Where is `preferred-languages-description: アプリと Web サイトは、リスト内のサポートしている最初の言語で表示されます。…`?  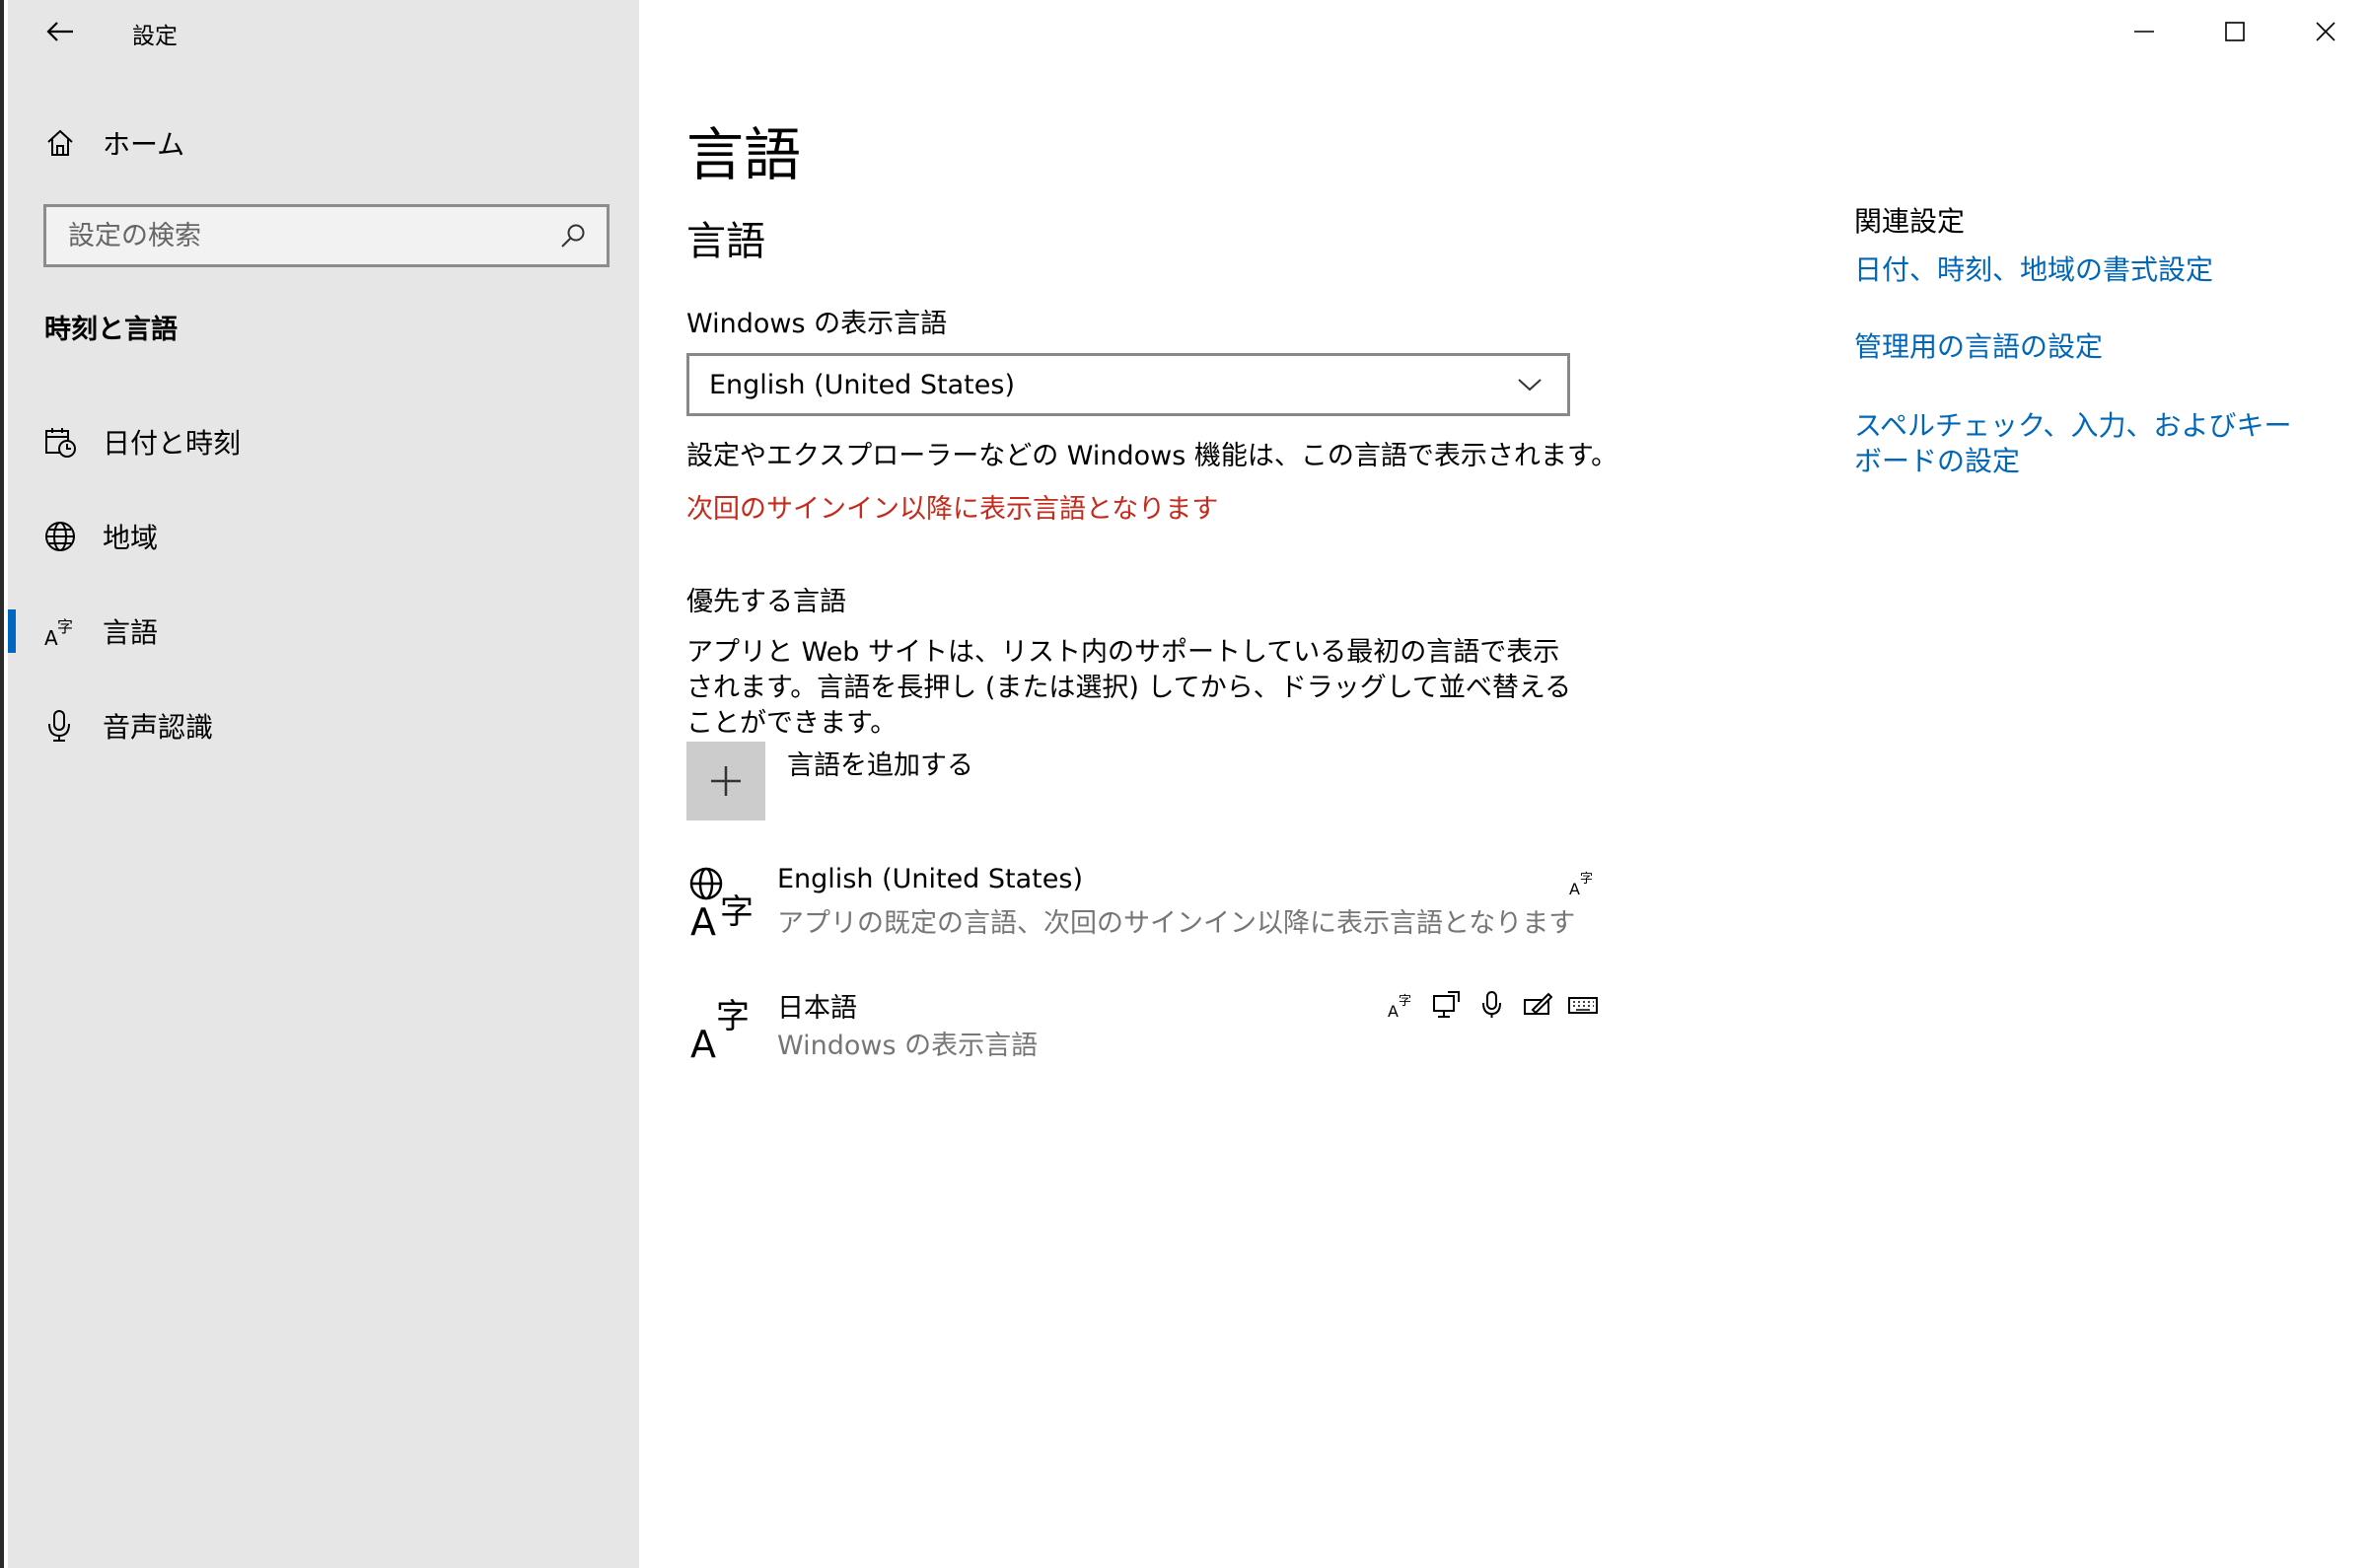 preferred-languages-description: アプリと Web サイトは、リスト内のサポートしている最初の言語で表示されます。… is located at coordinates (1129, 688).